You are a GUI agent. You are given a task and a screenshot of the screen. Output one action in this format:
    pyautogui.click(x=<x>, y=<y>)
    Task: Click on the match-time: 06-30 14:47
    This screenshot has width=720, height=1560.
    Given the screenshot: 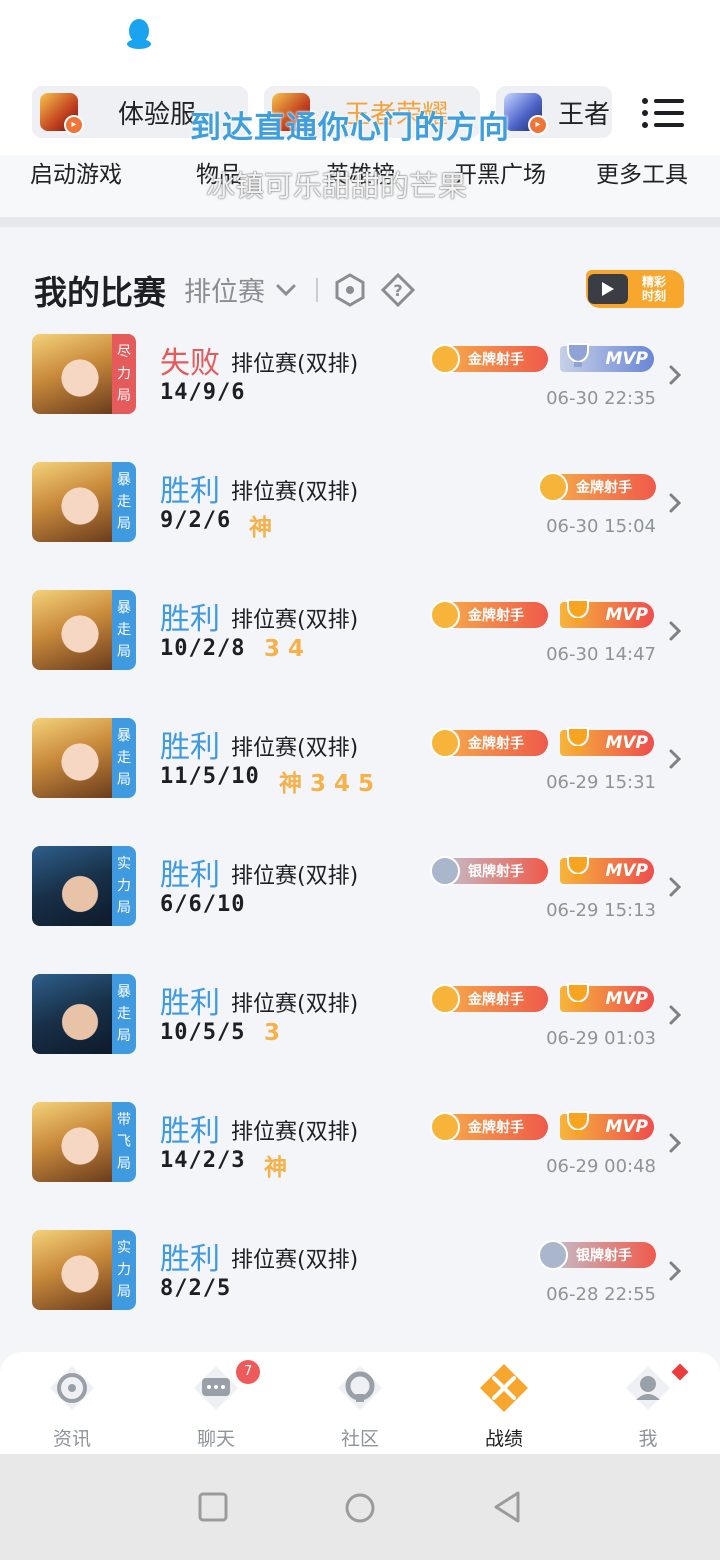 What is the action you would take?
    pyautogui.click(x=601, y=654)
    